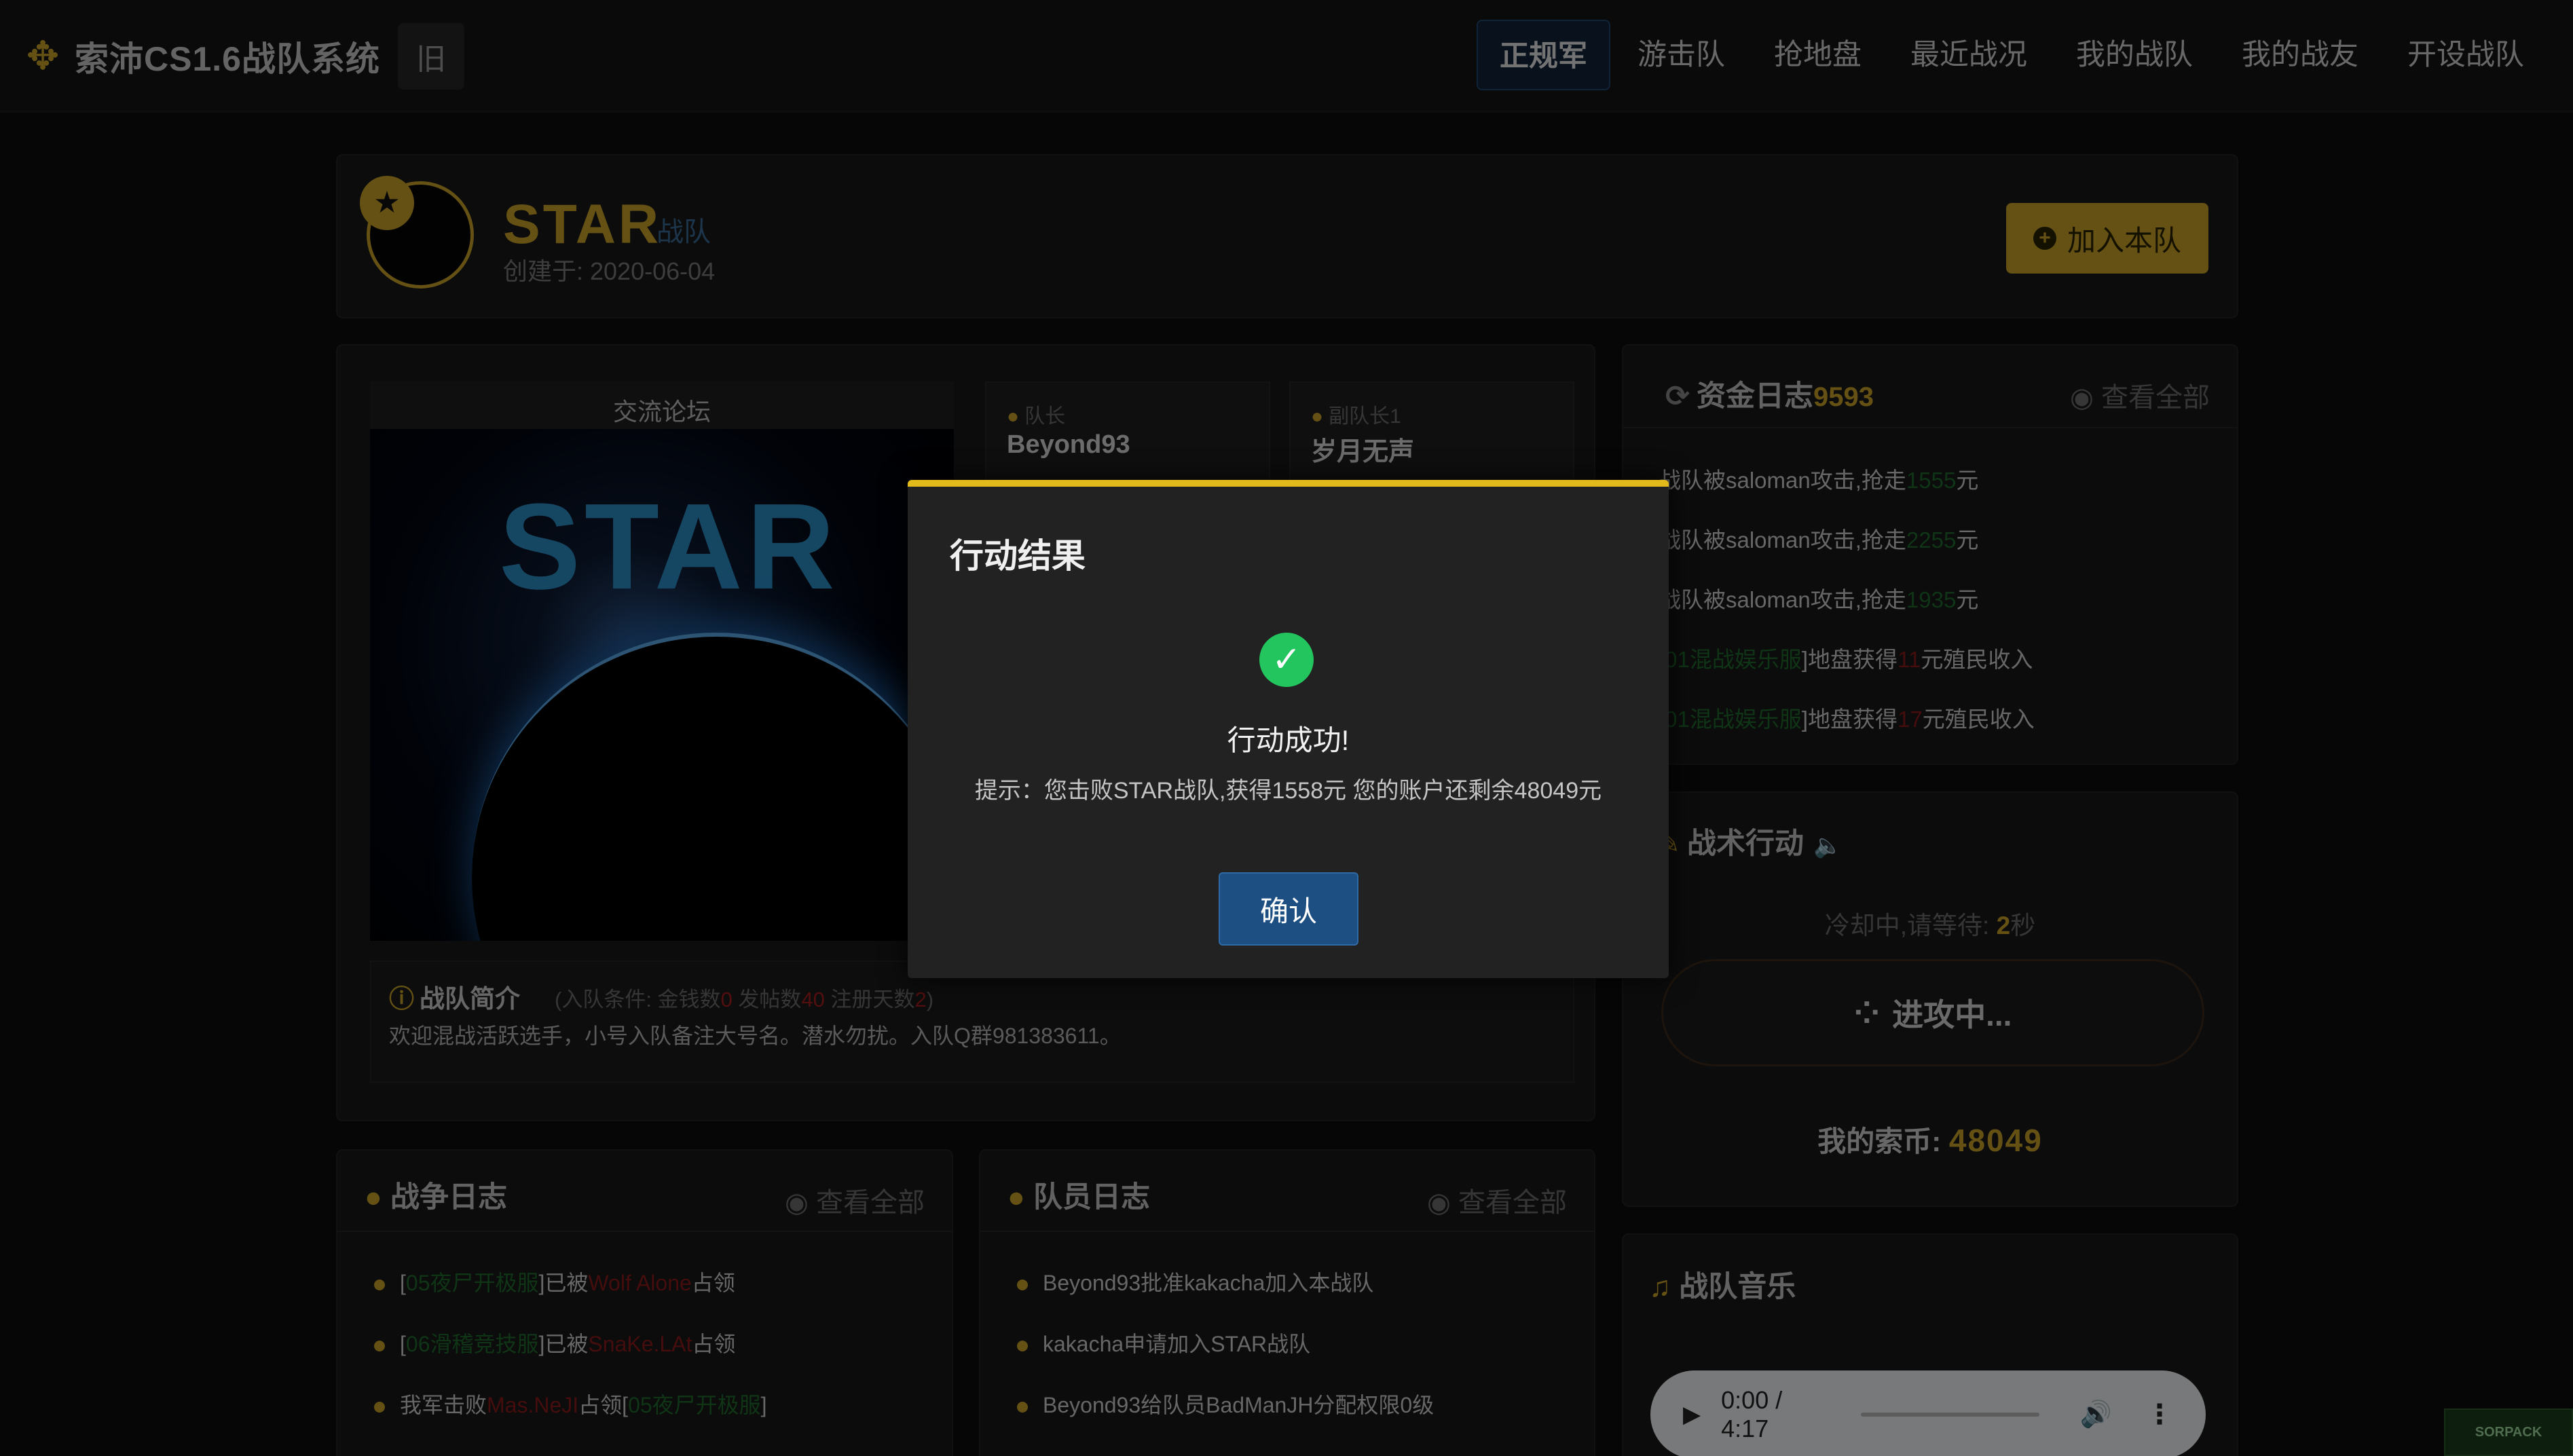 The height and width of the screenshot is (1456, 2573). I want to click on dialog-title: 行动结果, so click(1018, 556).